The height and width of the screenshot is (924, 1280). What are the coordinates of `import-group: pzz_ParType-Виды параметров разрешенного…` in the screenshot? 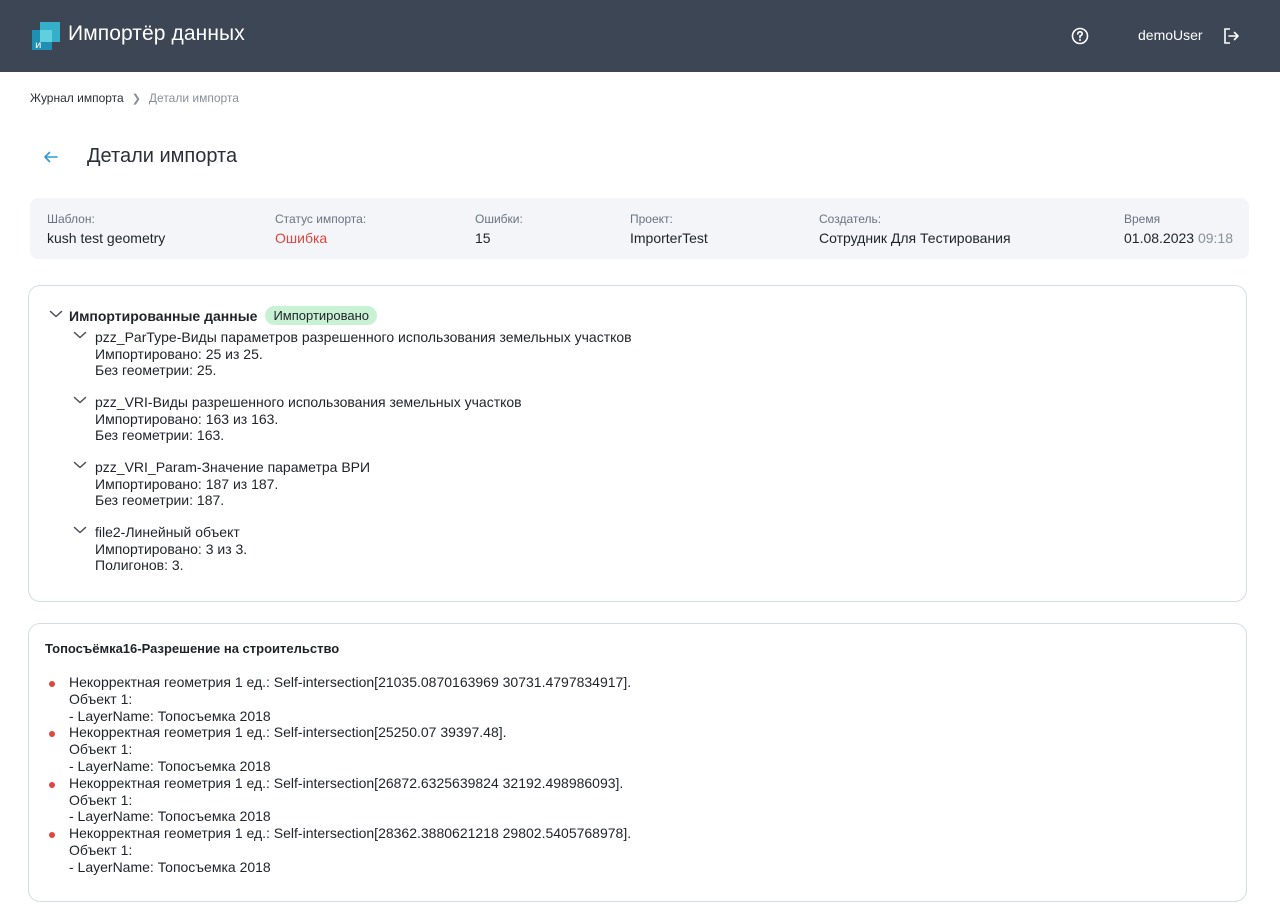 It's located at (363, 354).